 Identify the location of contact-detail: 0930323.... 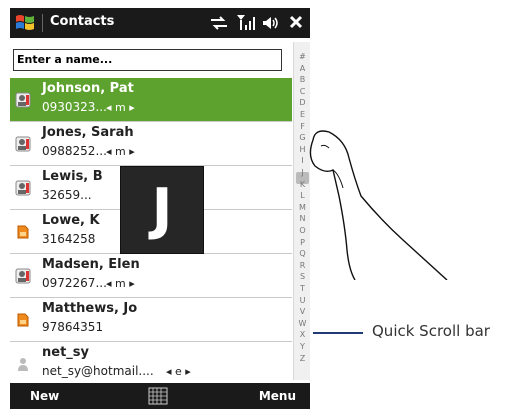
(74, 107).